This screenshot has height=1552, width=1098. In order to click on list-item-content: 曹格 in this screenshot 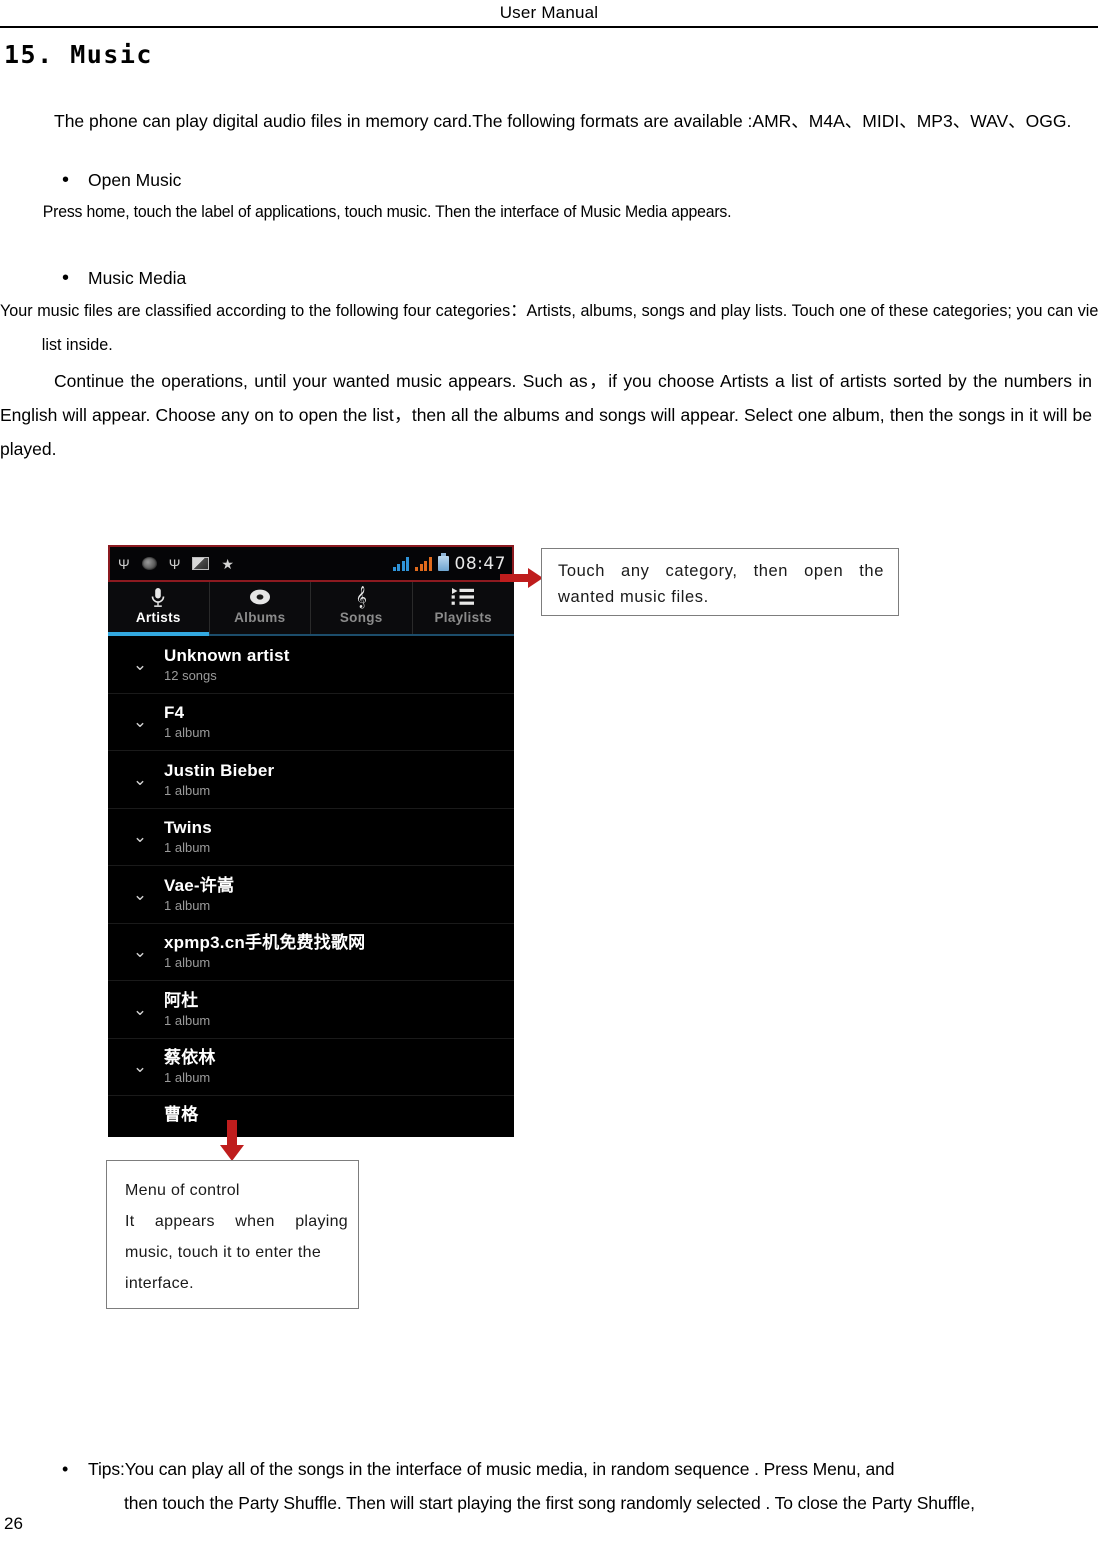, I will do `click(339, 1114)`.